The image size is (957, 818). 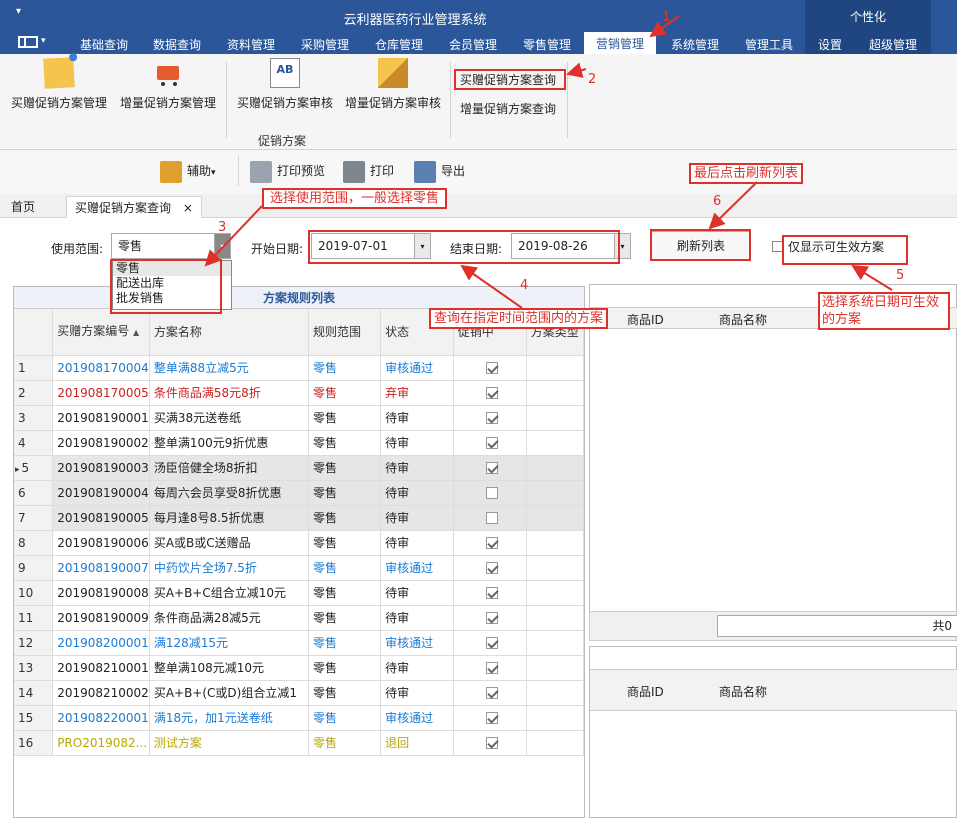 What do you see at coordinates (134, 207) in the screenshot?
I see `tab-buy-gift-query: 买赠促销方案查询 ×` at bounding box center [134, 207].